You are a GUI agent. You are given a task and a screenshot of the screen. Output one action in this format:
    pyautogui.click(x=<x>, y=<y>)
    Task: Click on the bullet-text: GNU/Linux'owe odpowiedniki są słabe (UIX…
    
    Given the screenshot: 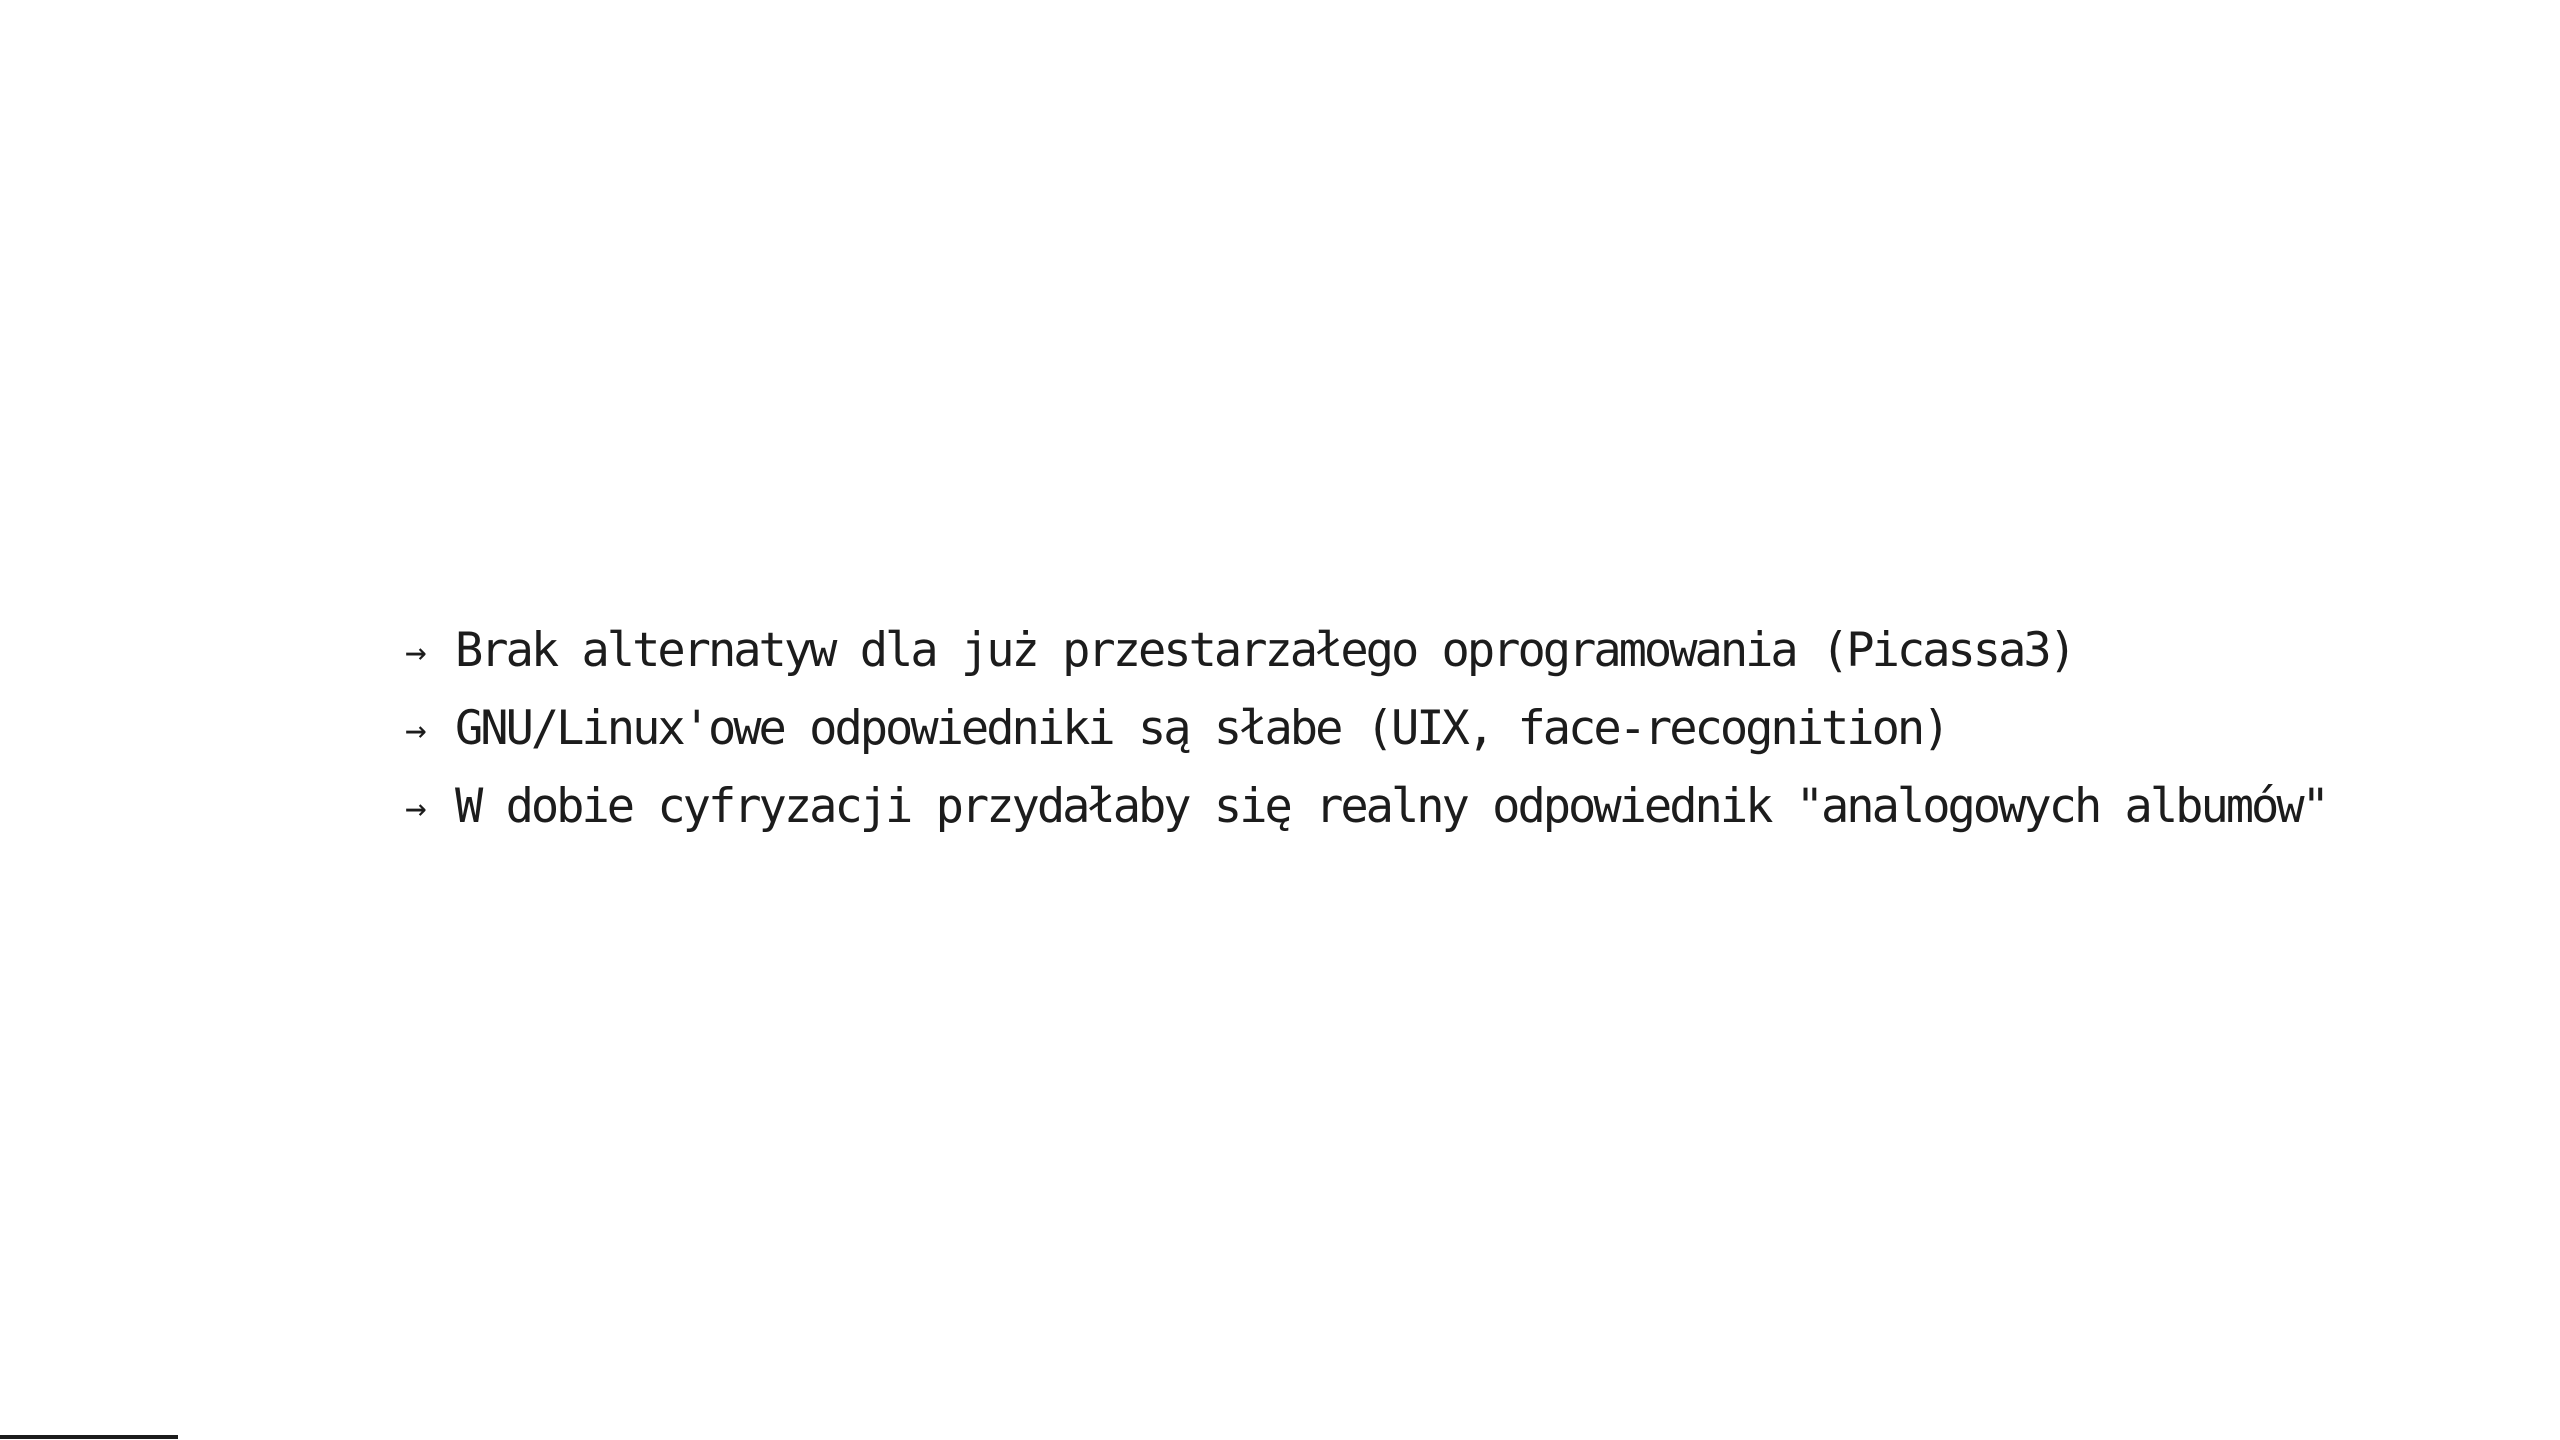 What is the action you would take?
    pyautogui.click(x=1202, y=728)
    